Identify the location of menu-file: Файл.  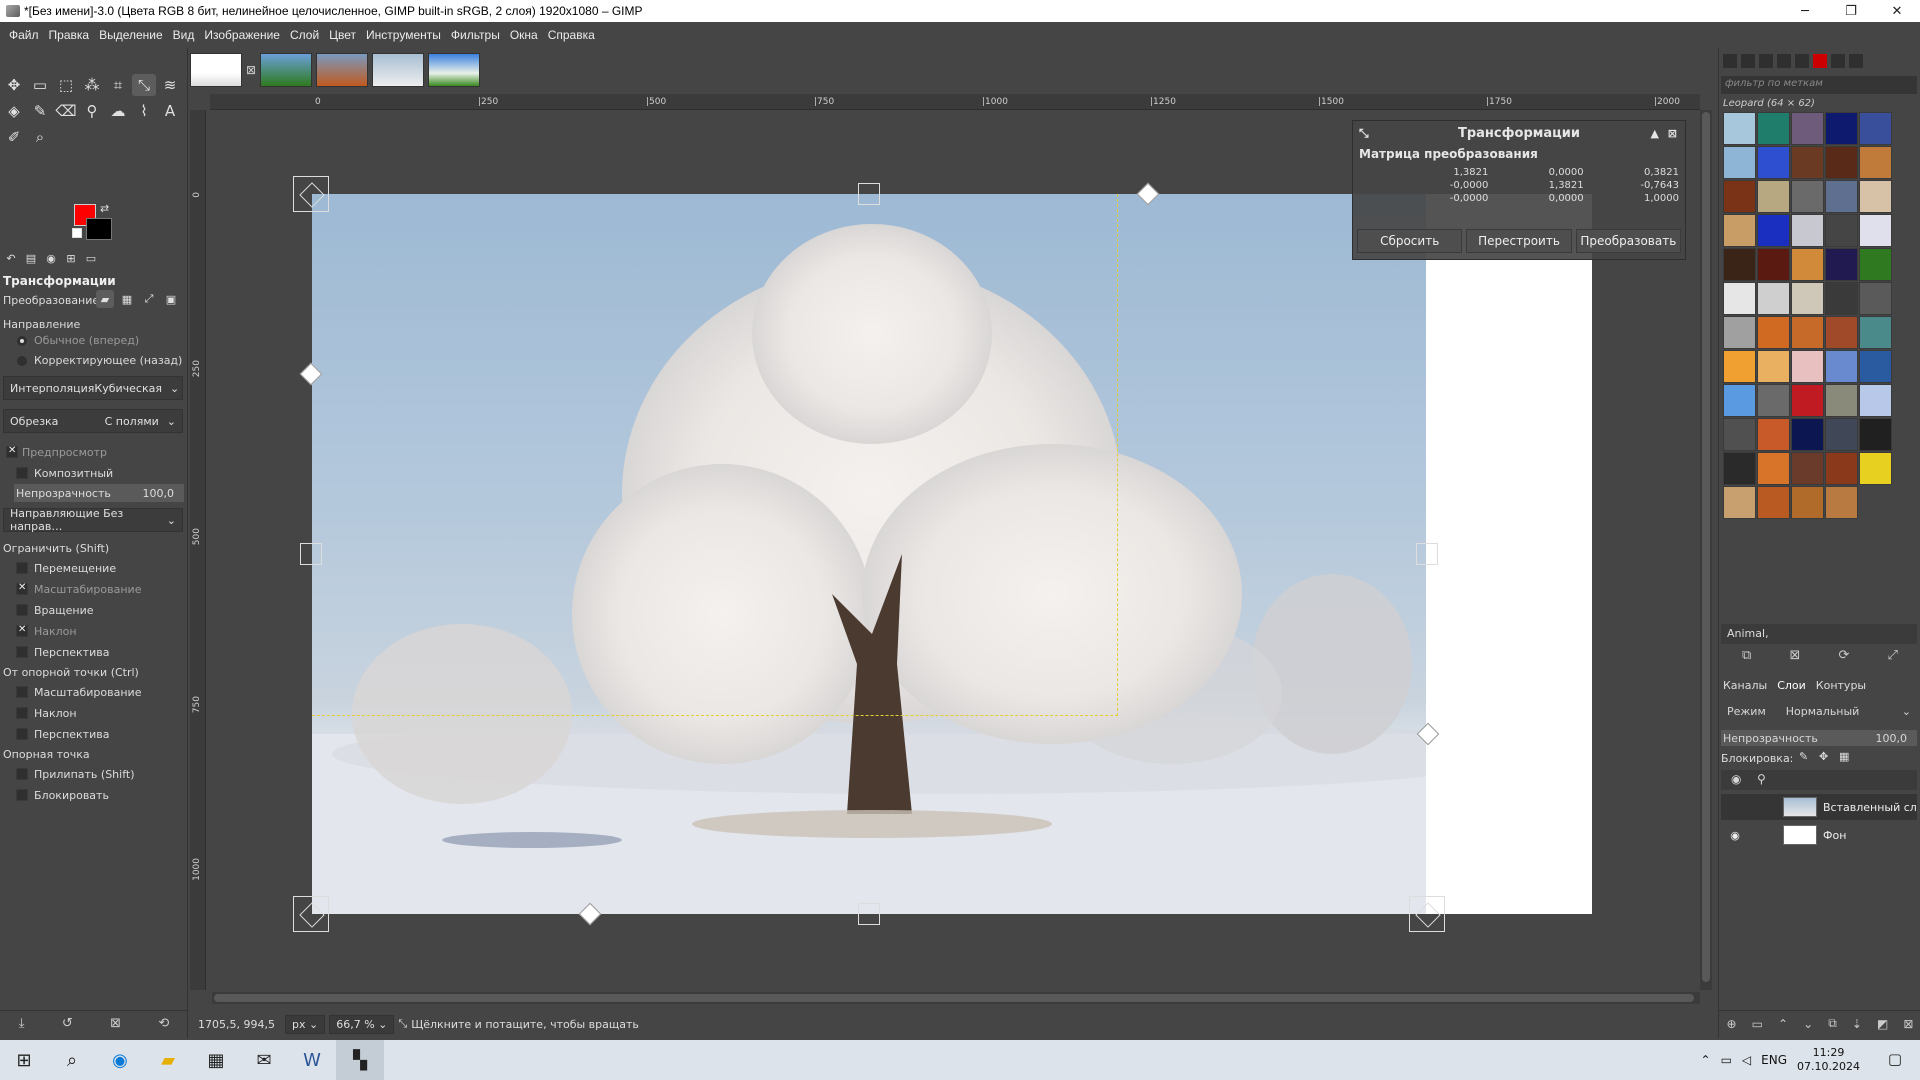
(24, 35).